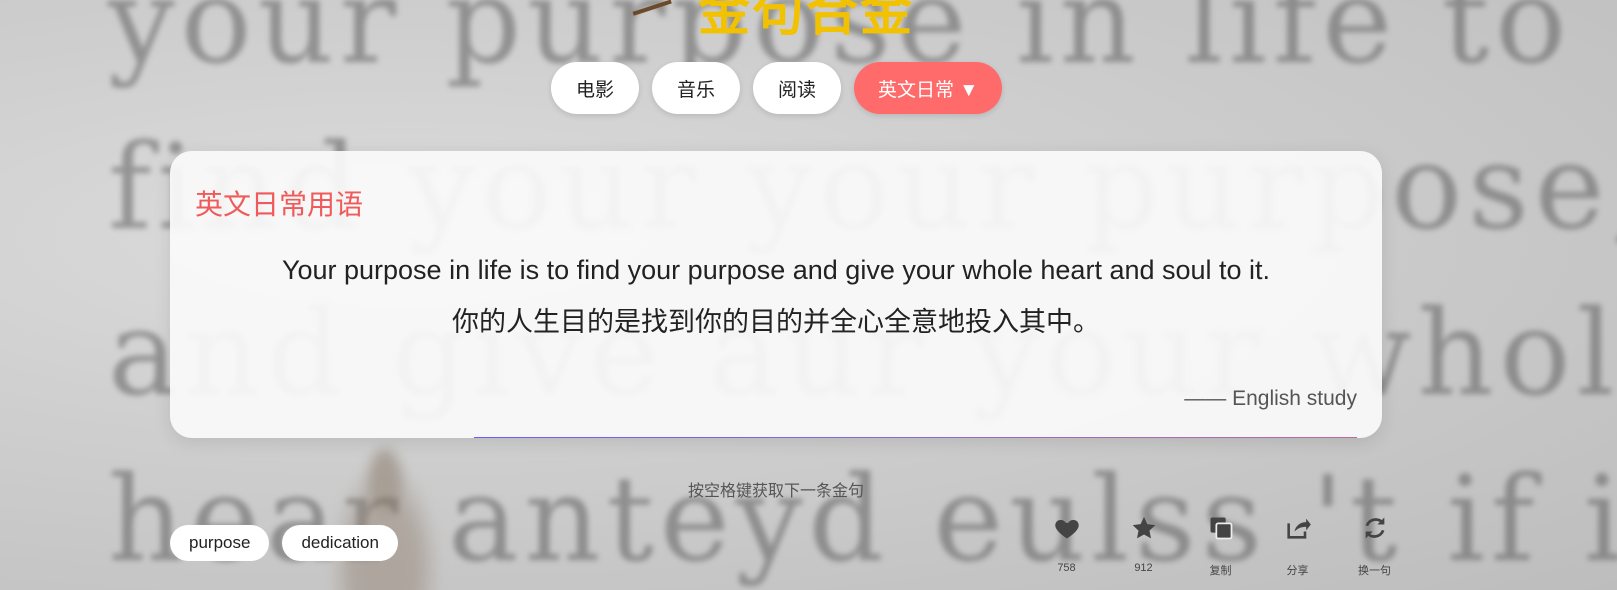  What do you see at coordinates (1143, 568) in the screenshot?
I see `favorite-count: 912` at bounding box center [1143, 568].